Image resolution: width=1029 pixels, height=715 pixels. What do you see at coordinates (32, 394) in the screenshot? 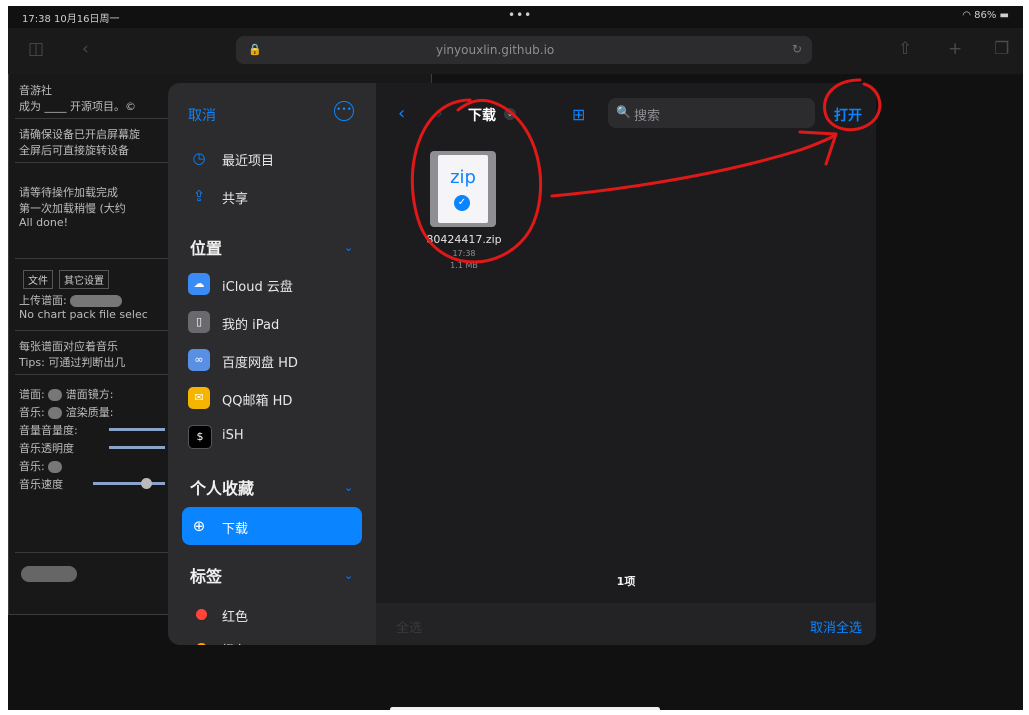
I see `option-label: 谱面:` at bounding box center [32, 394].